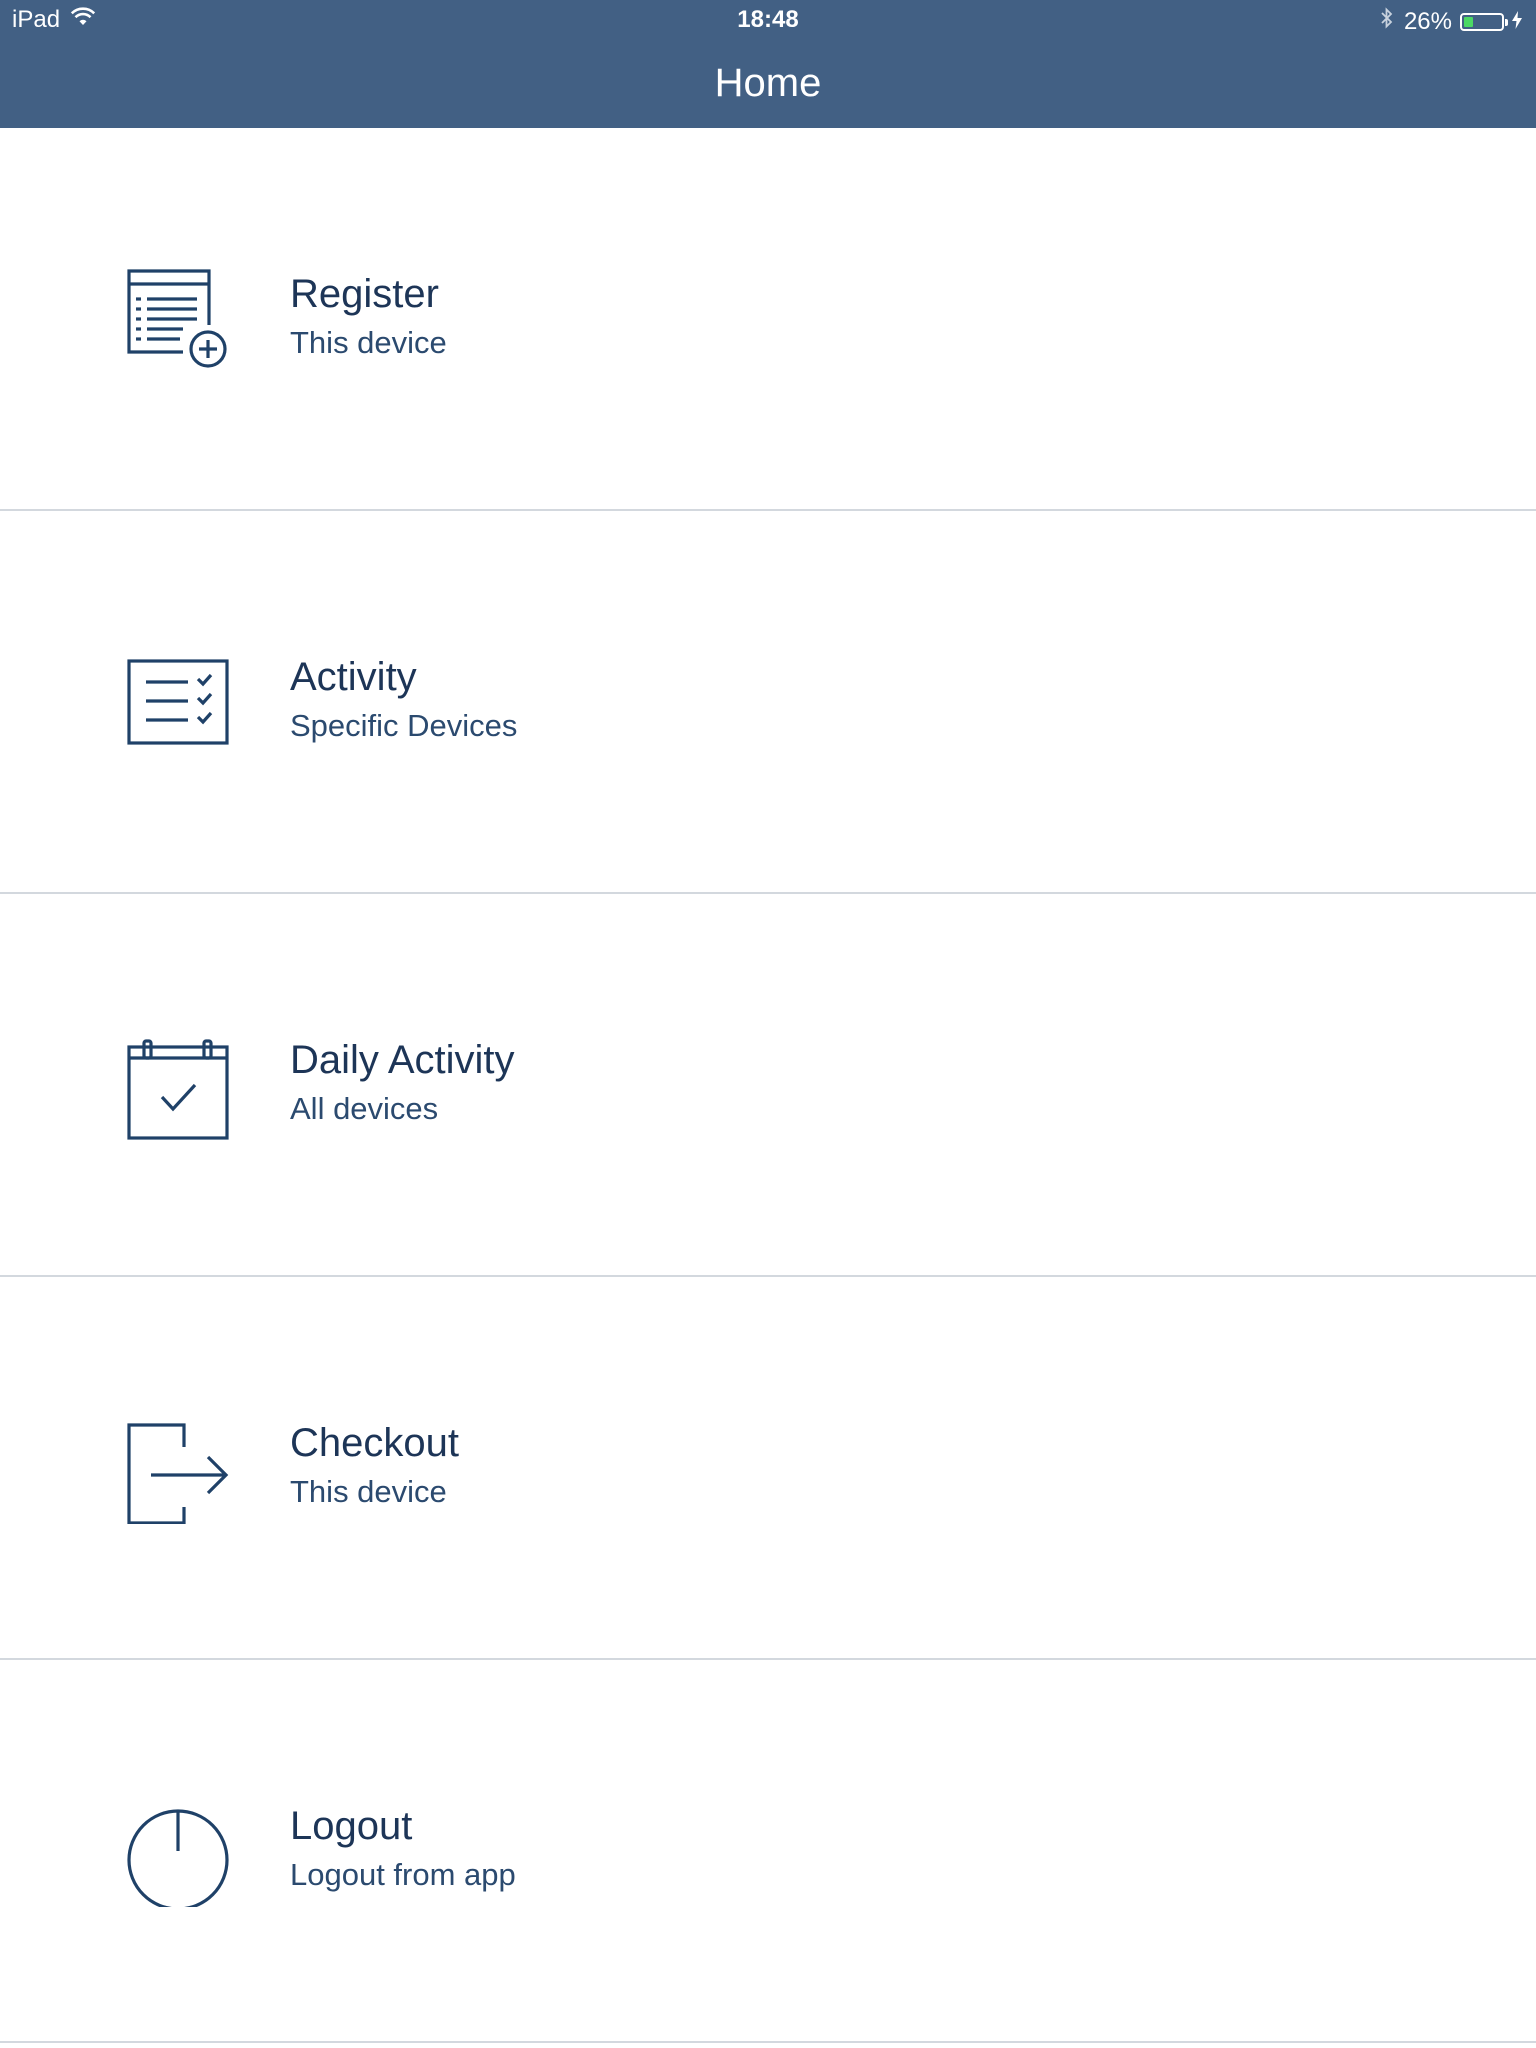  Describe the element at coordinates (404, 725) in the screenshot. I see `menu-item-subtitle: Specific Devices` at that location.